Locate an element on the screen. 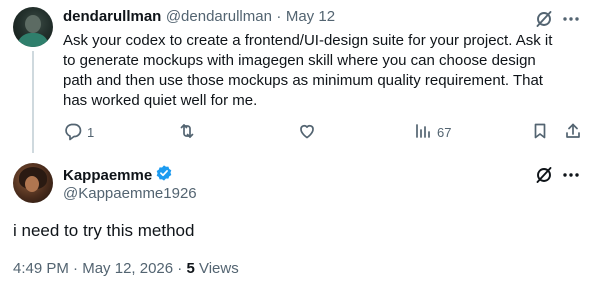  author-handle: @dendarullman is located at coordinates (219, 16).